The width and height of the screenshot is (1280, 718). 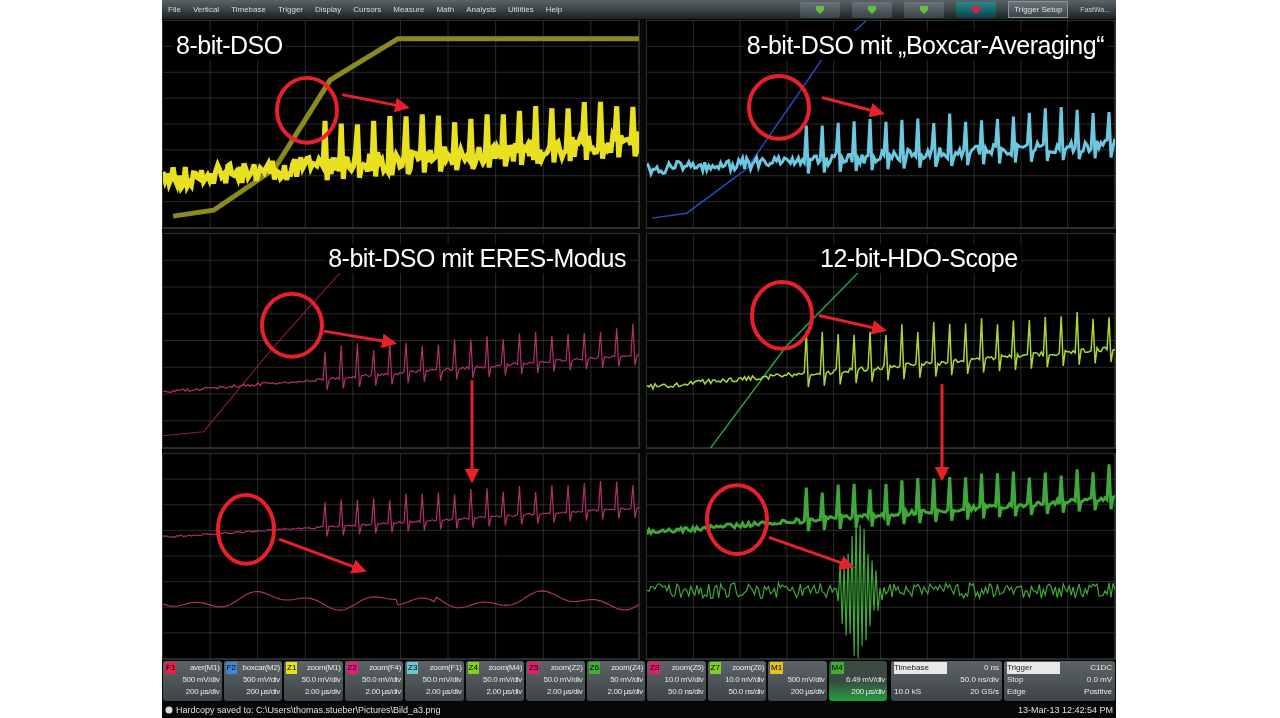 I want to click on descriptor-source: zoom(F1), so click(x=445, y=668).